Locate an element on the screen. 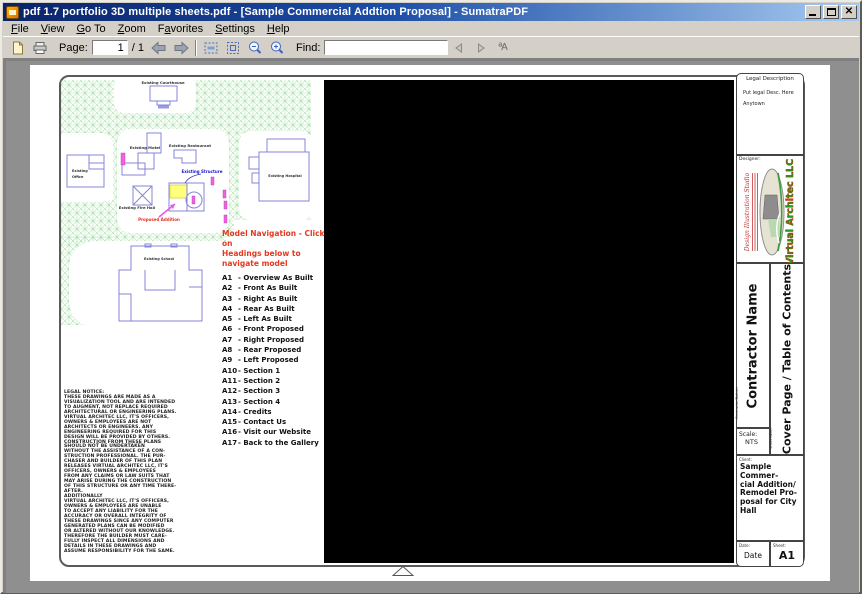 Image resolution: width=862 pixels, height=594 pixels. nav-link-a13: A13- Section 4 is located at coordinates (278, 402).